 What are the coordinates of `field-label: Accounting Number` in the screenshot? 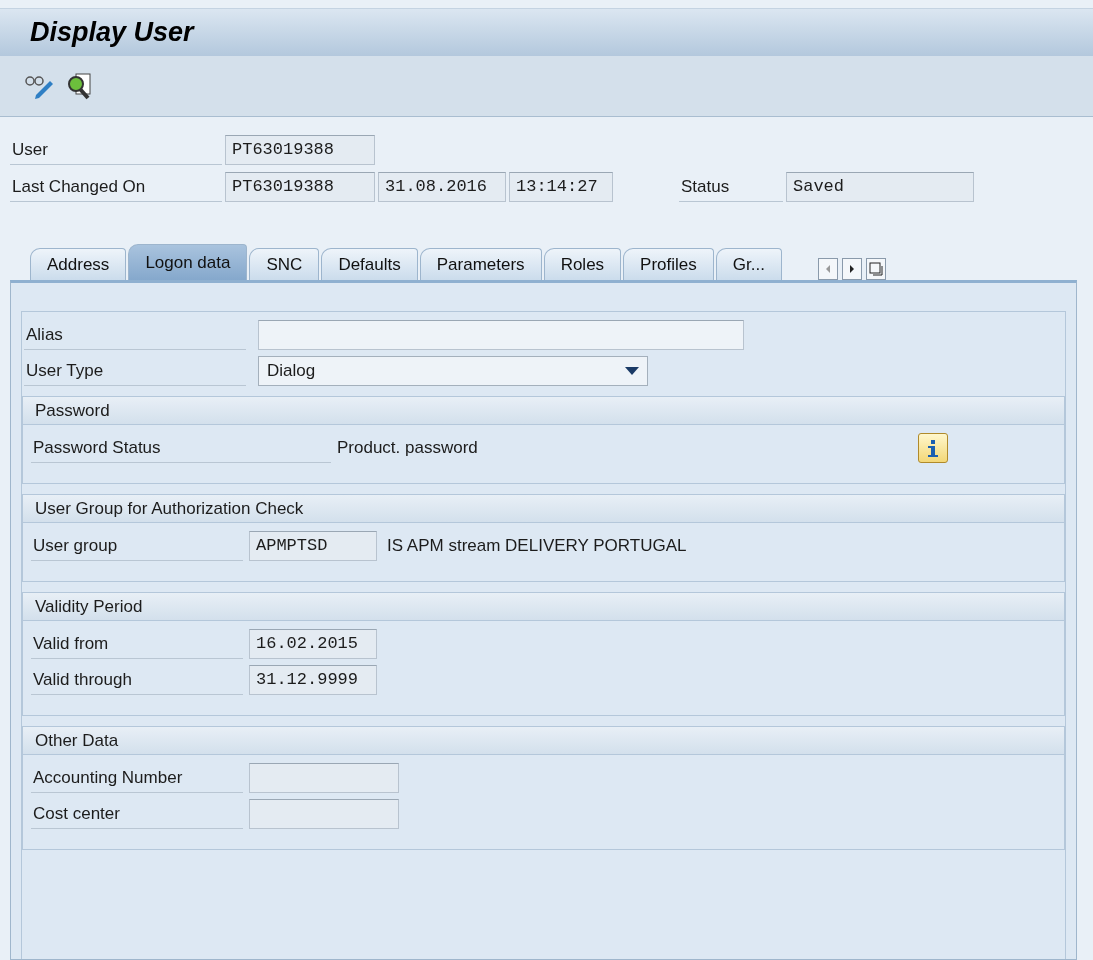 It's located at (137, 778).